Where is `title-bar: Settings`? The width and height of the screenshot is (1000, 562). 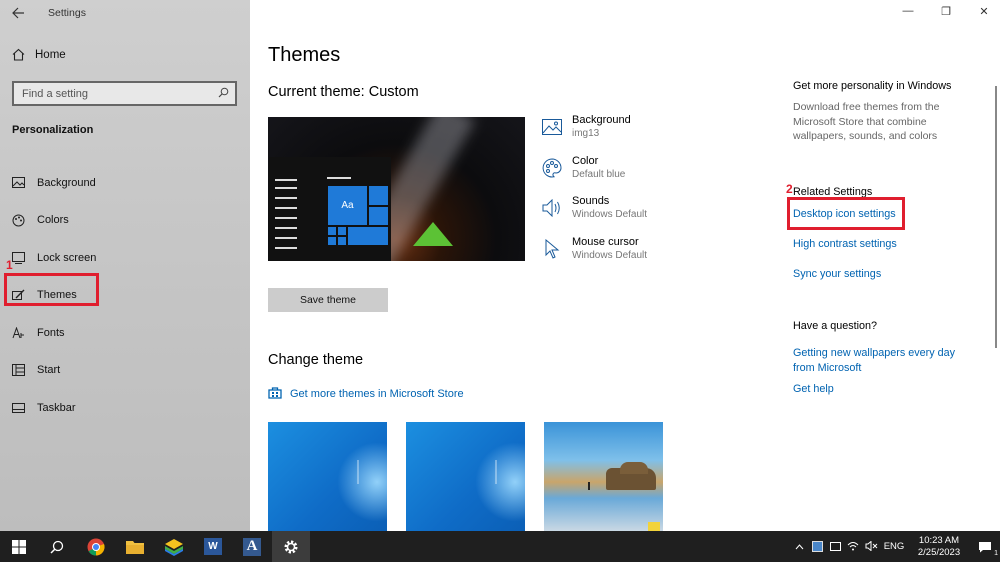 title-bar: Settings is located at coordinates (49, 13).